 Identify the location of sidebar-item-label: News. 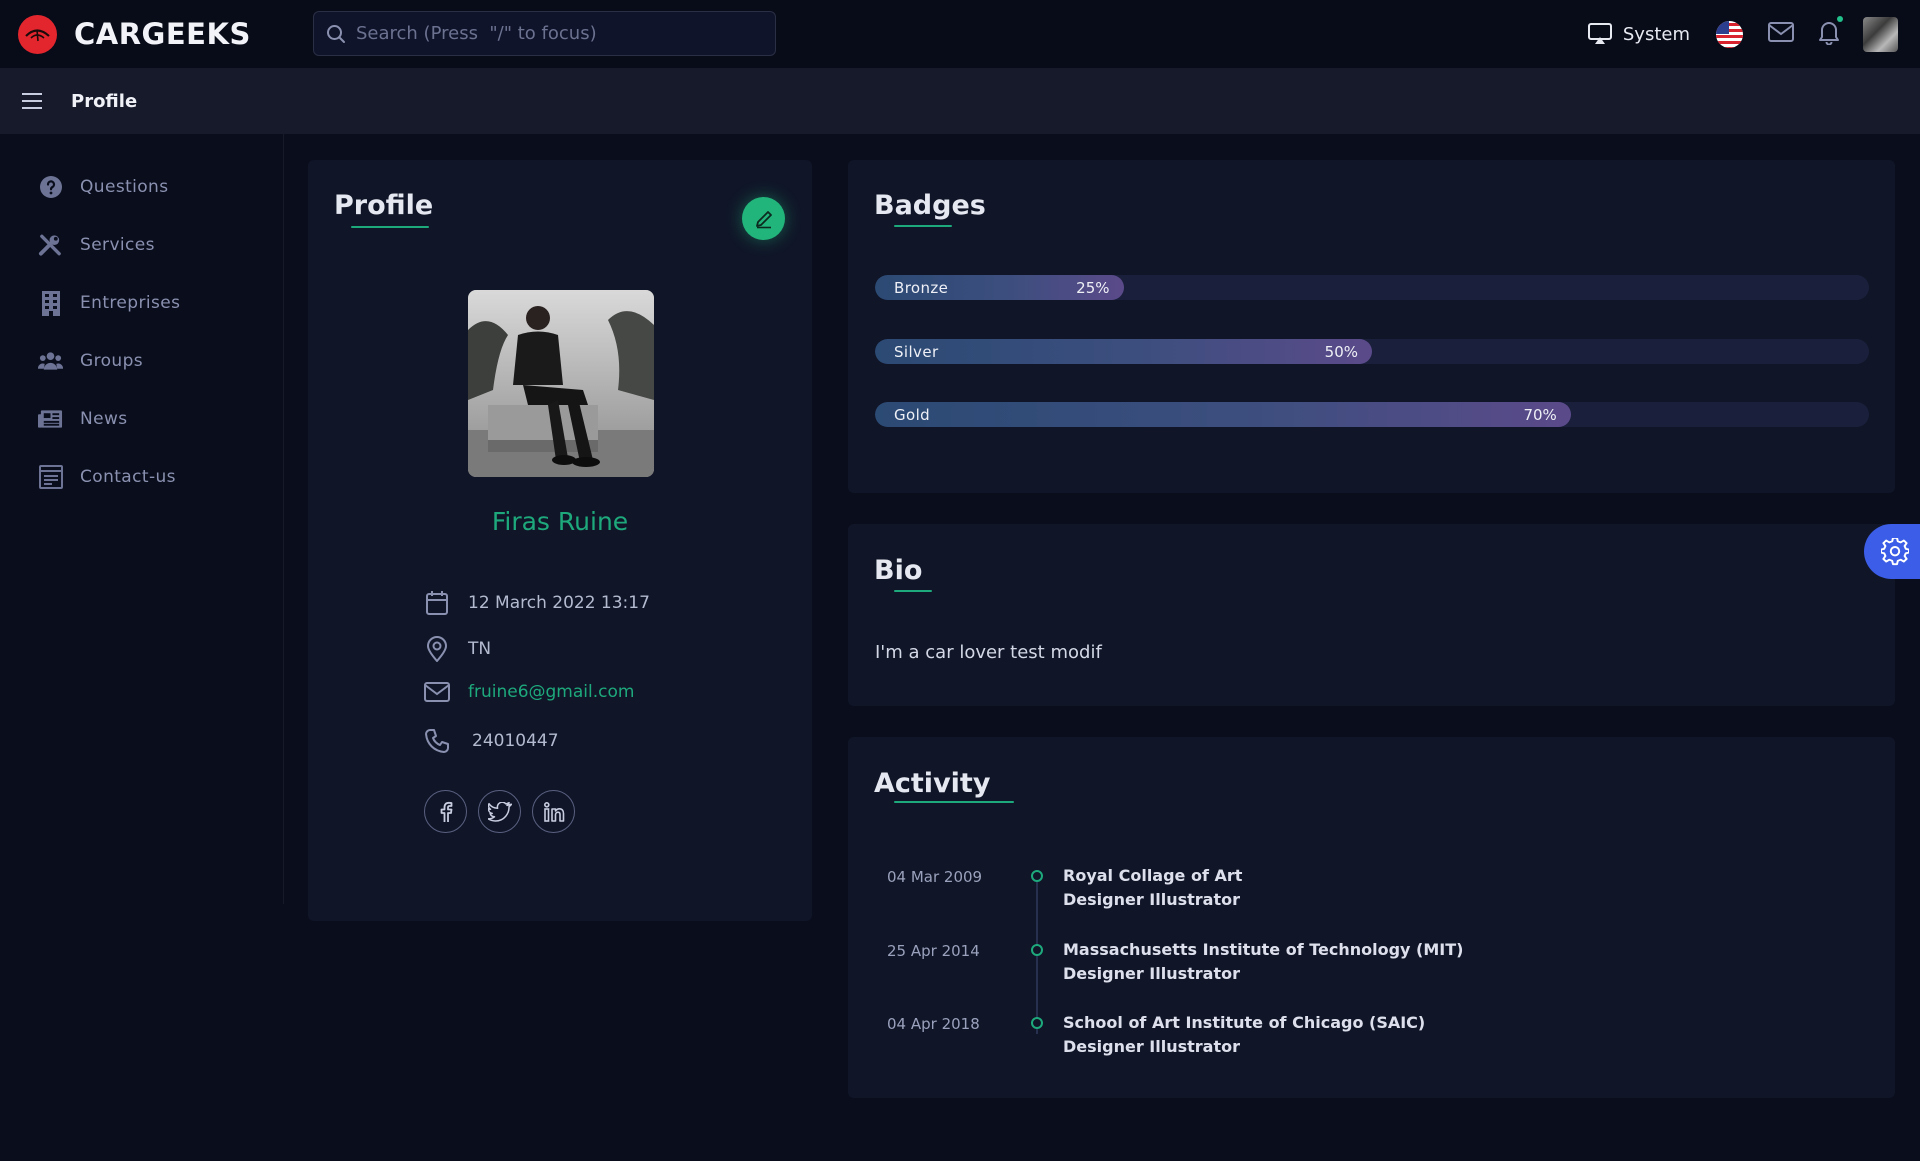
(104, 419).